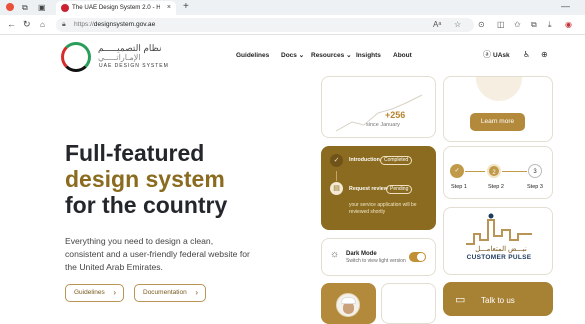  What do you see at coordinates (395, 115) in the screenshot?
I see `stat-value: +256` at bounding box center [395, 115].